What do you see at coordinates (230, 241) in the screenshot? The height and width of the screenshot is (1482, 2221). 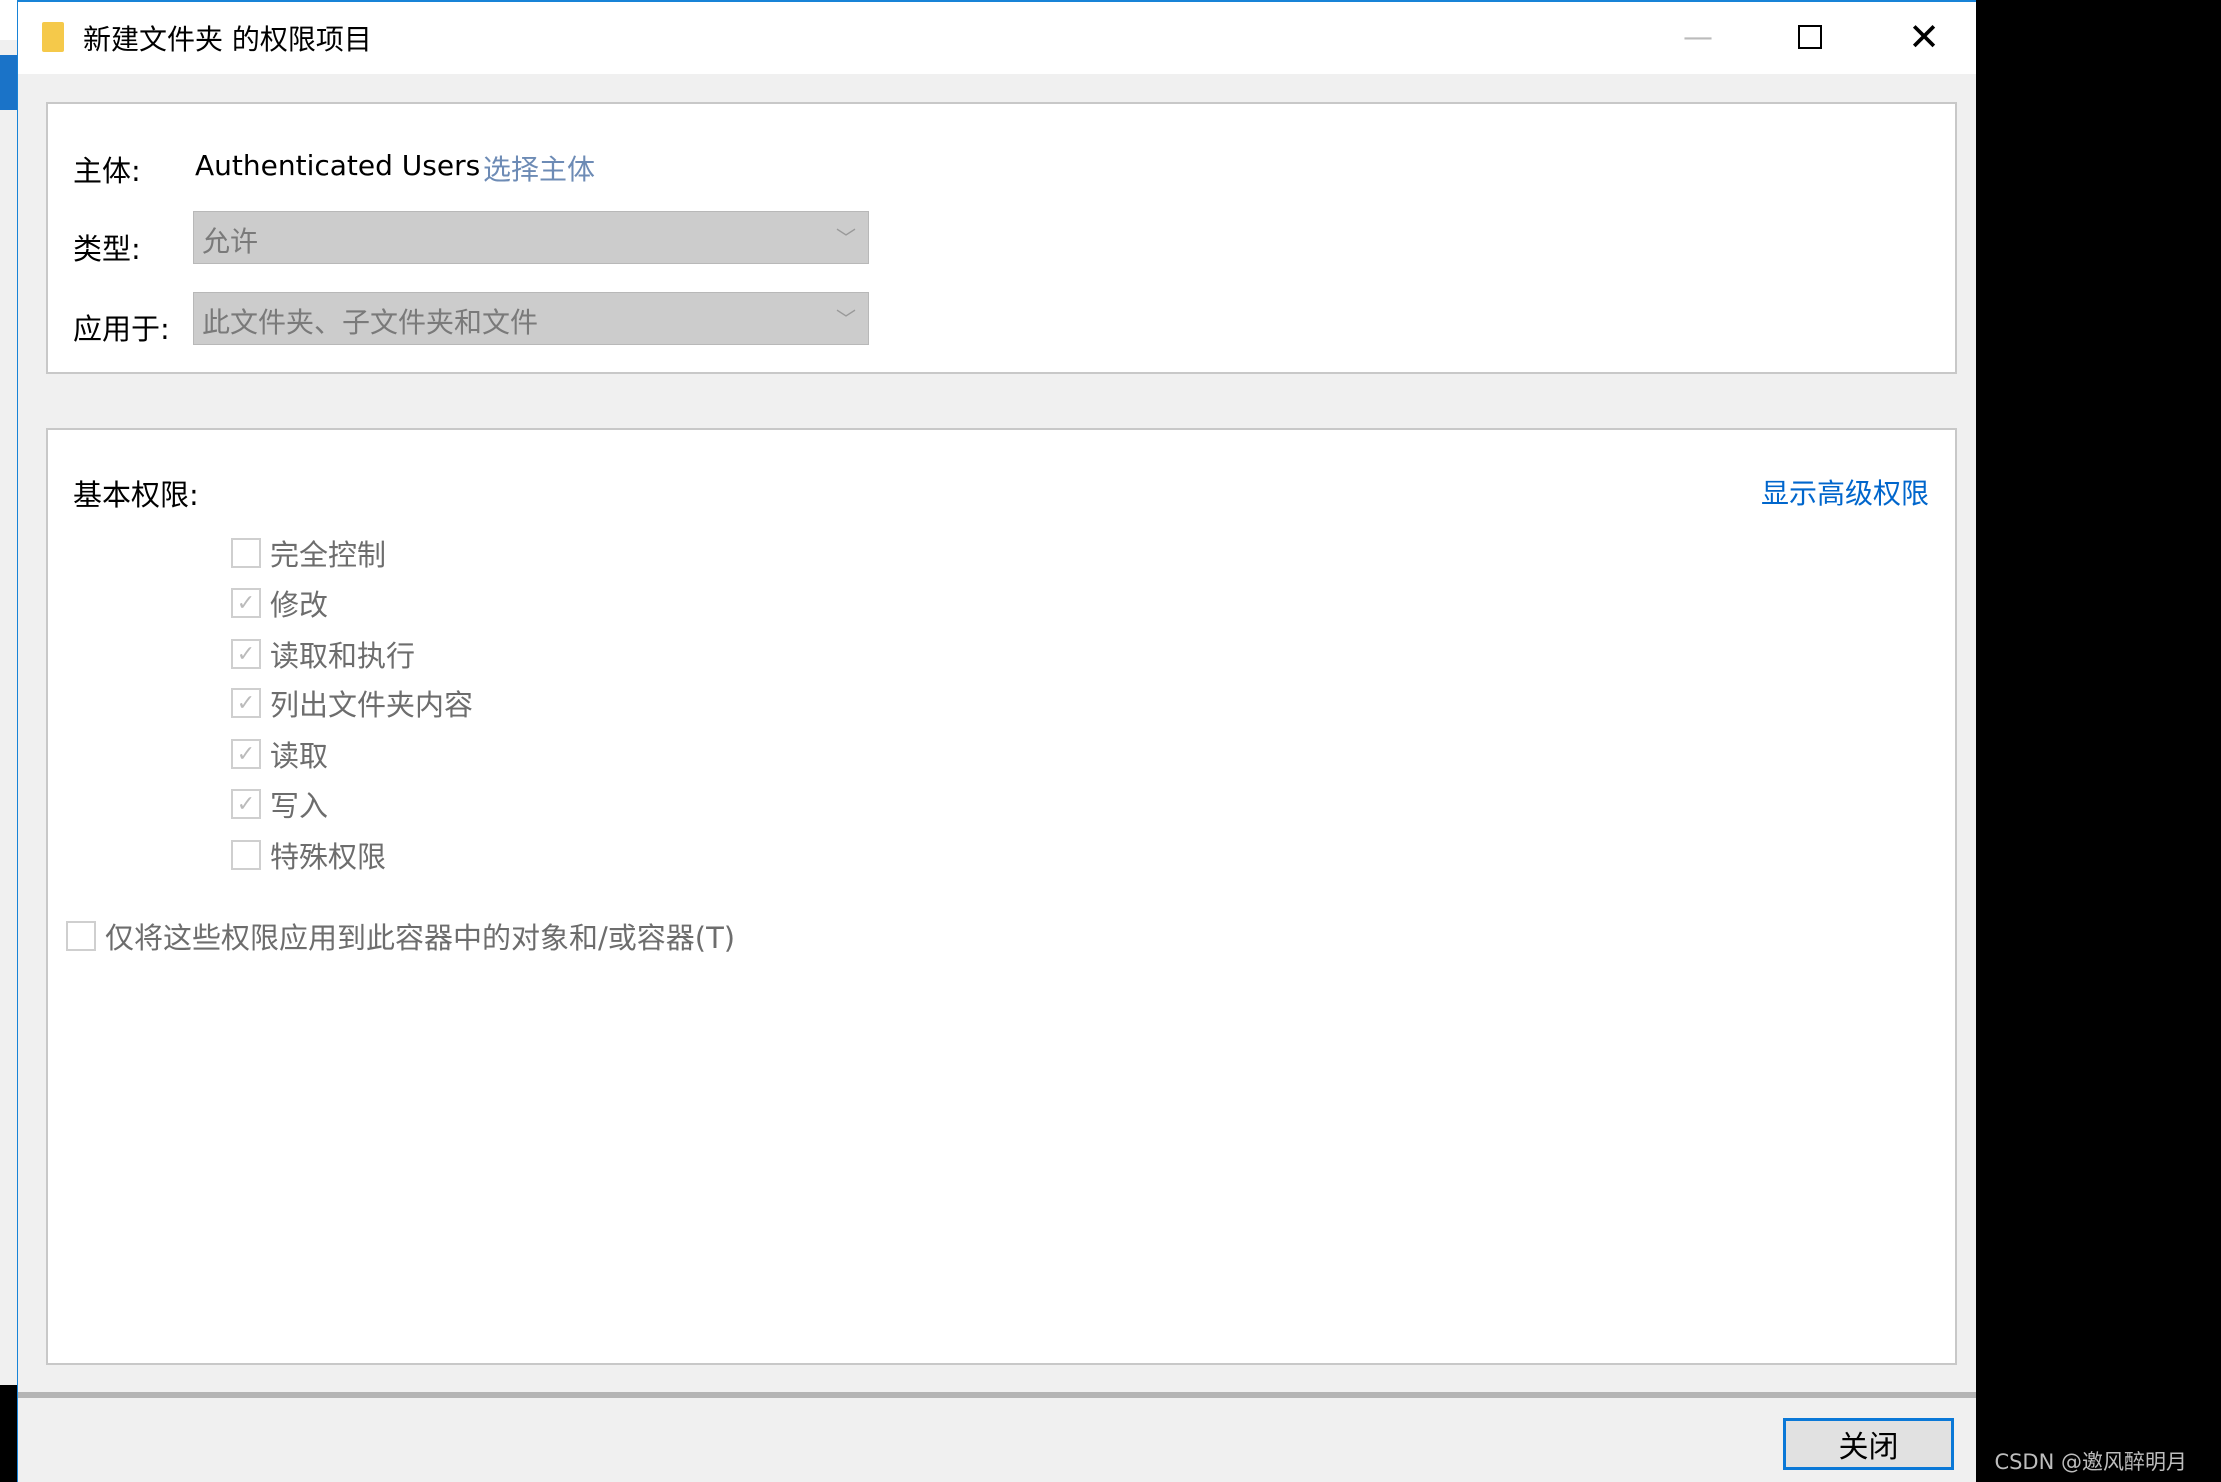 I see `type-value: 允许` at bounding box center [230, 241].